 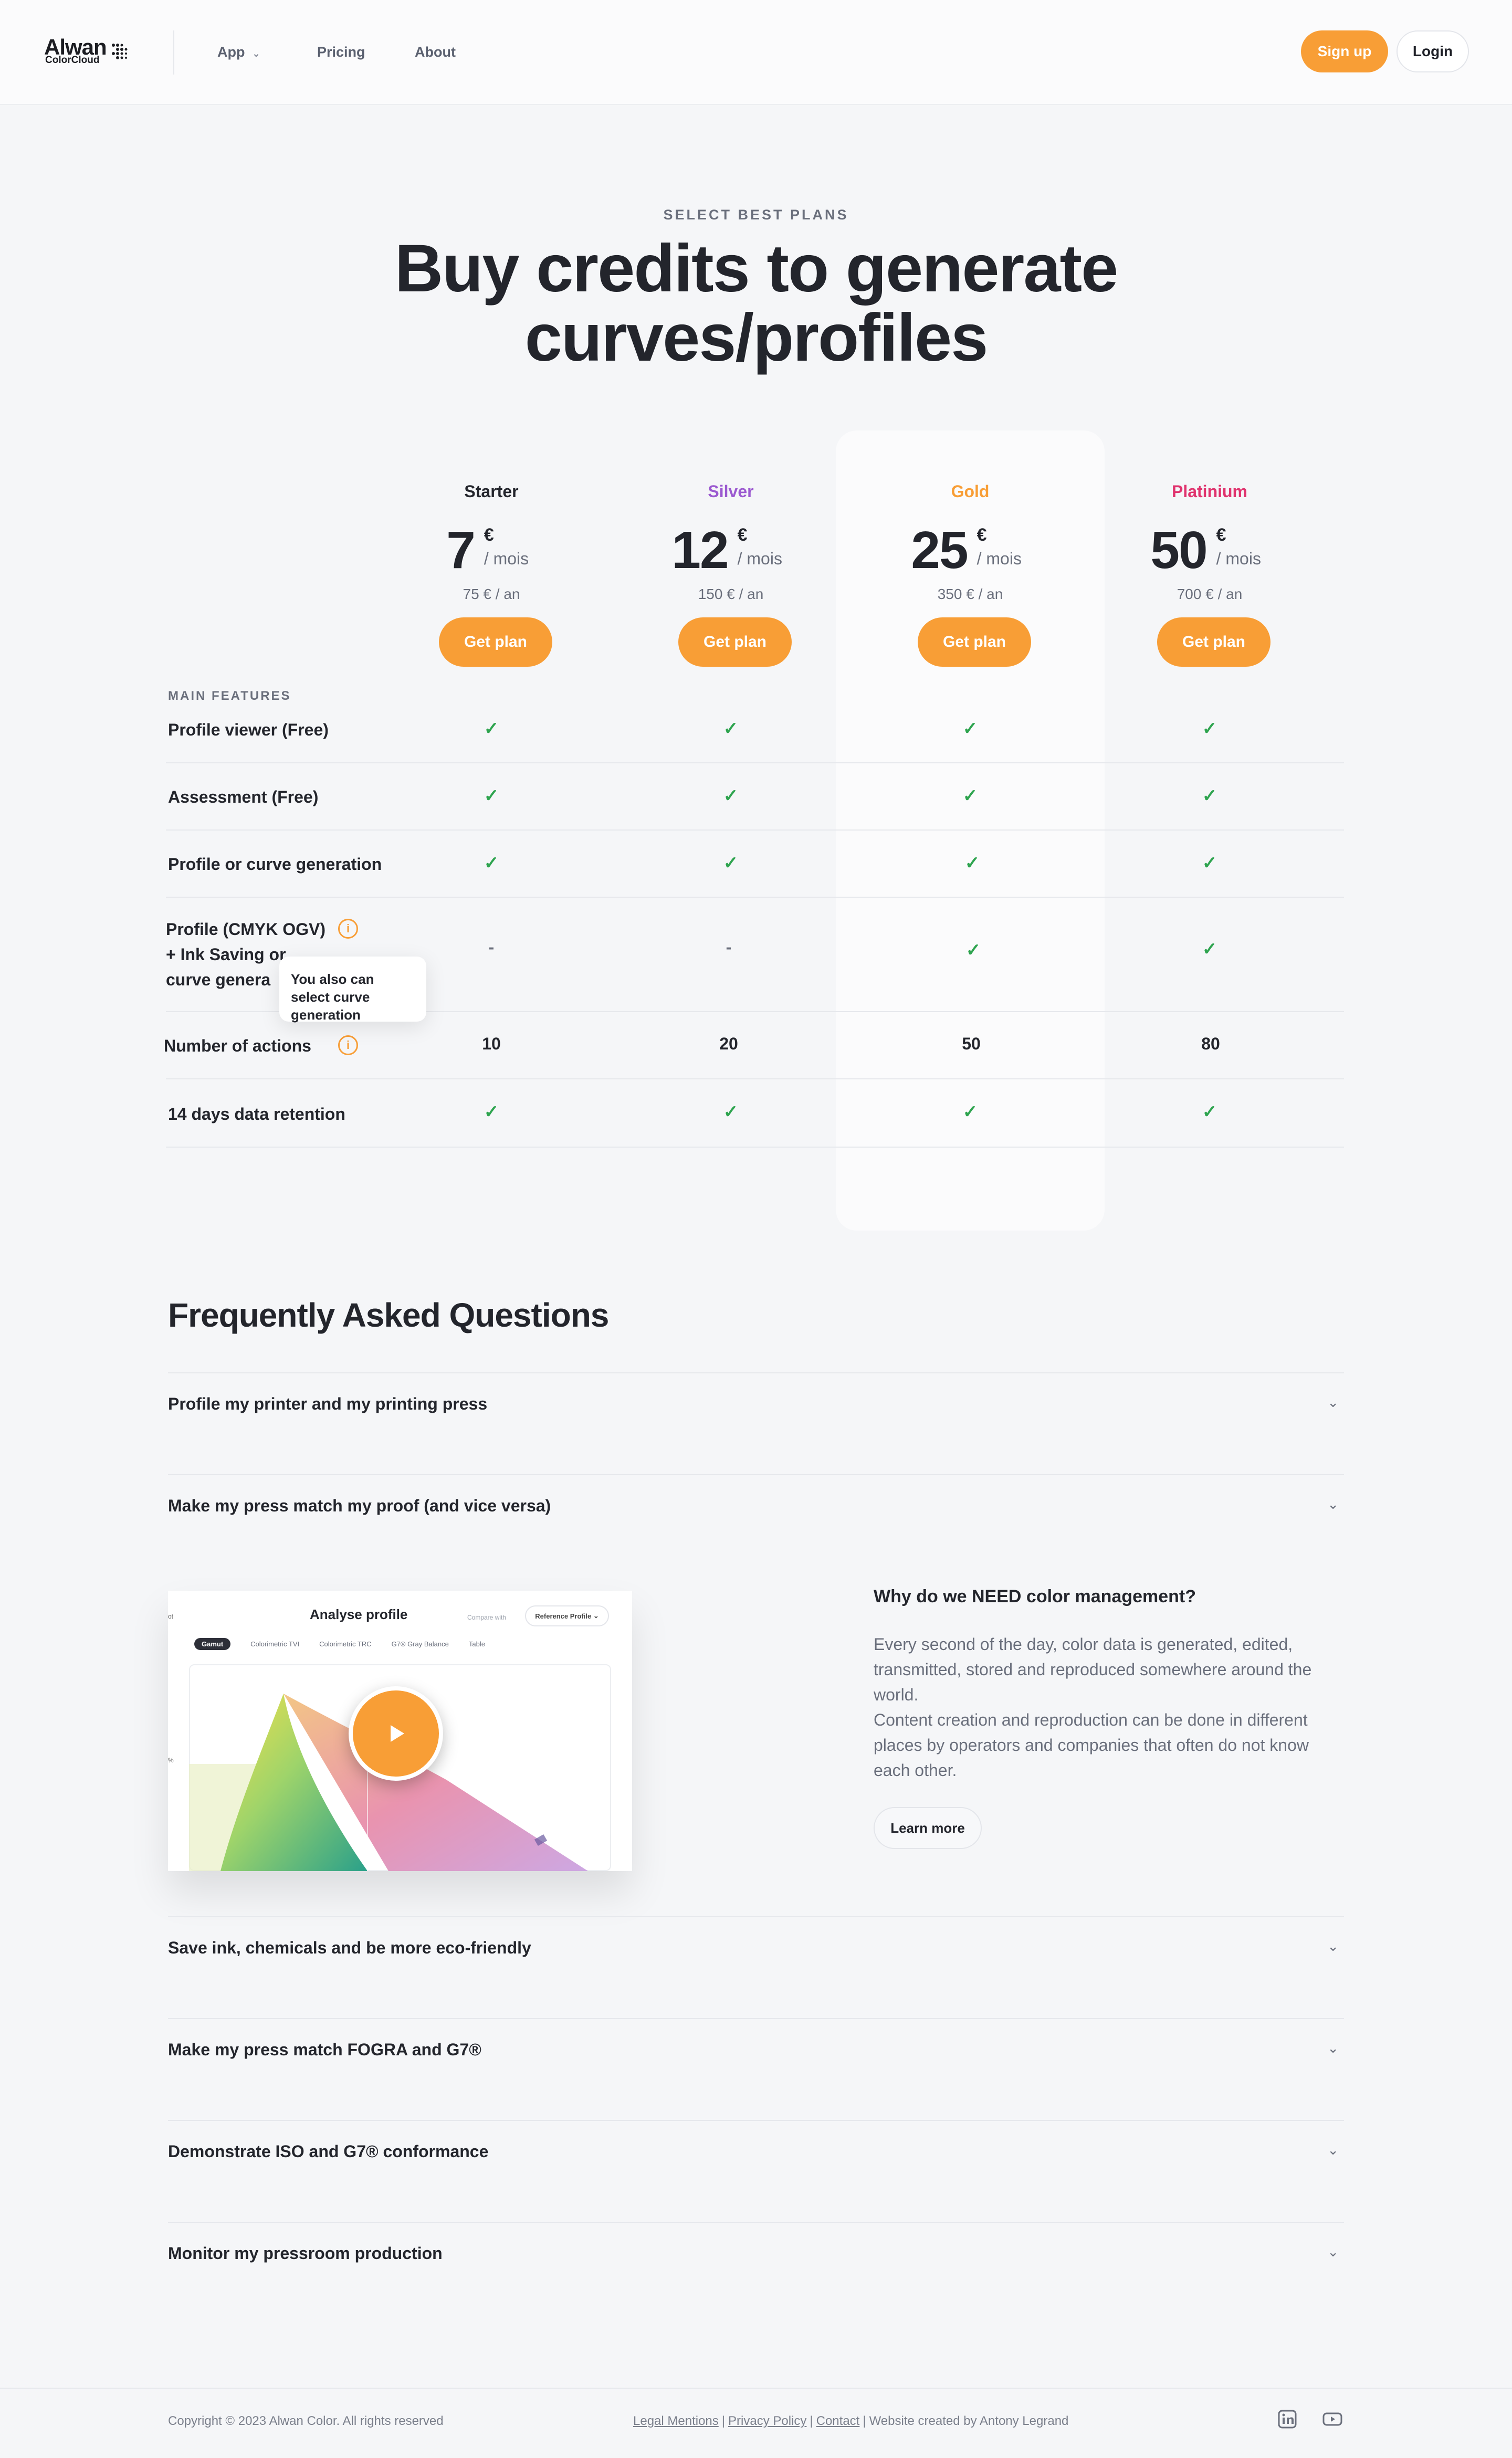 I want to click on linkedin-icon, so click(x=1287, y=2419).